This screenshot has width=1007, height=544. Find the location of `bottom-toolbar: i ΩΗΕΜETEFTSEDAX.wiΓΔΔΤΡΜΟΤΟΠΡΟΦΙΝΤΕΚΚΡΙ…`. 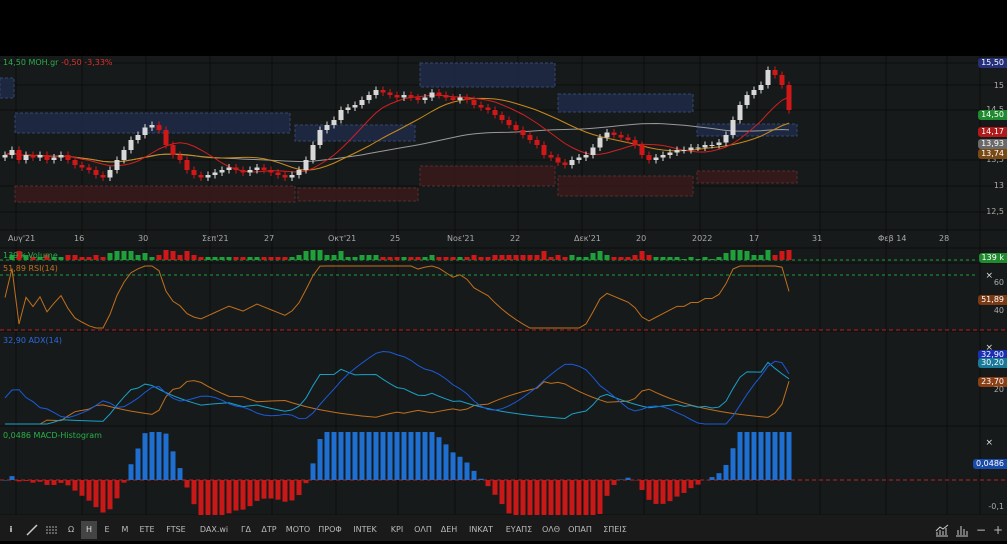

bottom-toolbar: i ΩΗΕΜETEFTSEDAX.wiΓΔΔΤΡΜΟΤΟΠΡΟΦΙΝΤΕΚΚΡΙ… is located at coordinates (503, 528).